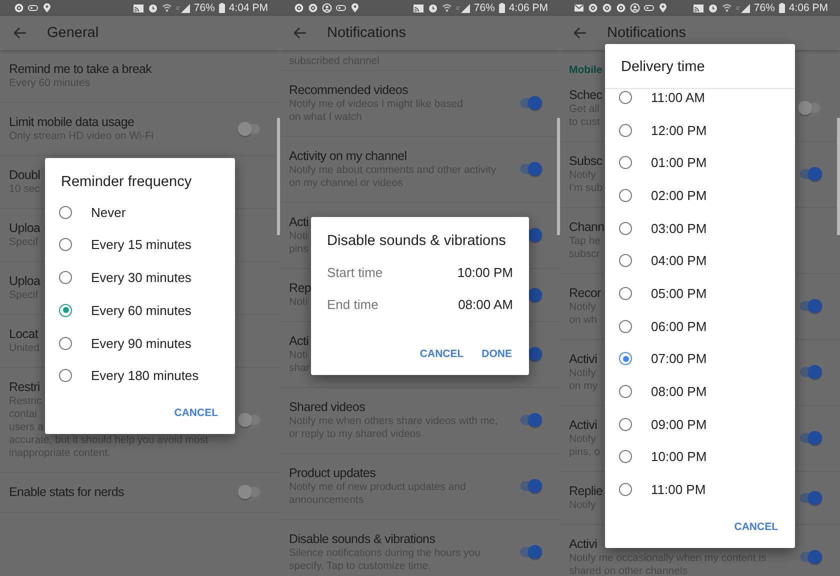  I want to click on setting-title: Limit mobile data usage, so click(71, 122).